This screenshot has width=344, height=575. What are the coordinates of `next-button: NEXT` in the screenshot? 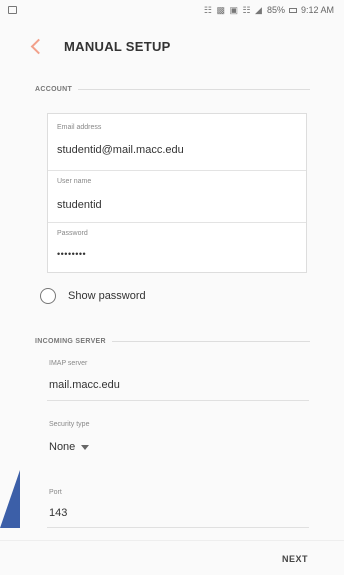 It's located at (295, 559).